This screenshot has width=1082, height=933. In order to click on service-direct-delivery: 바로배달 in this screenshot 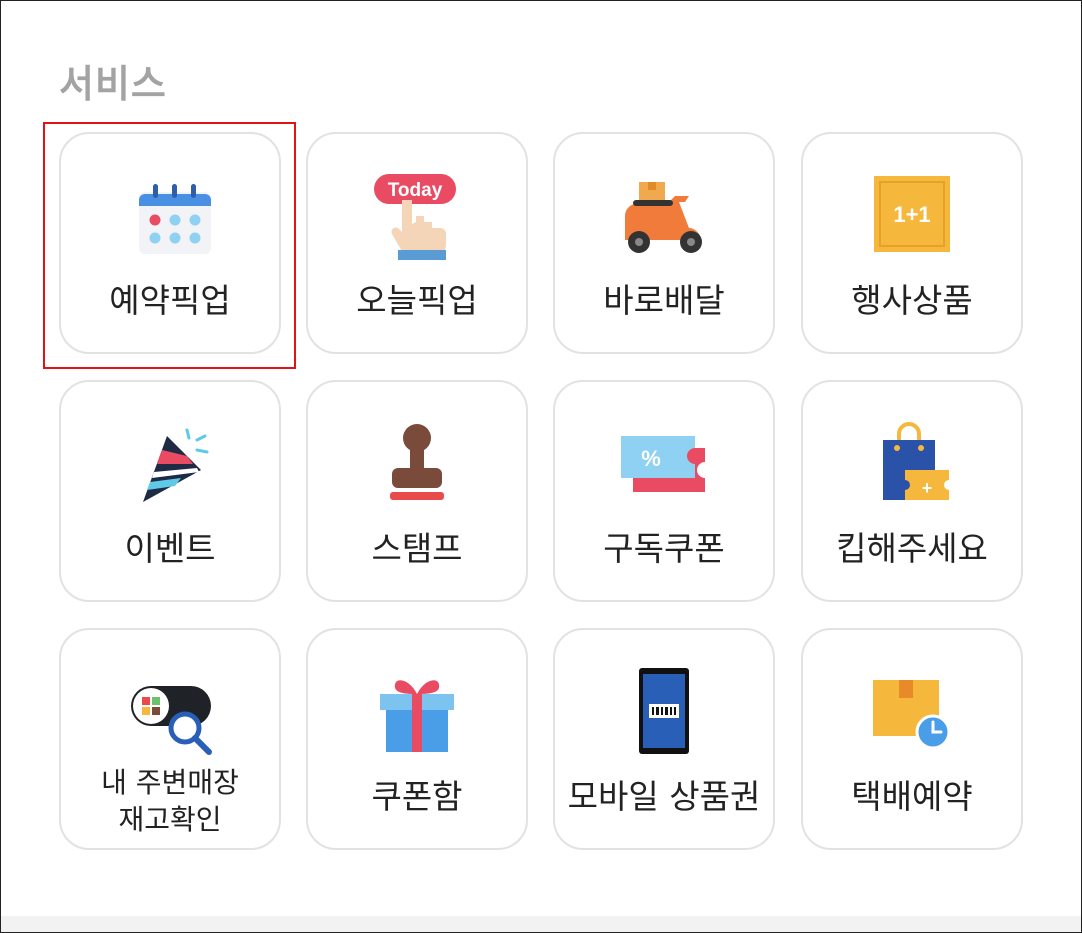, I will do `click(664, 243)`.